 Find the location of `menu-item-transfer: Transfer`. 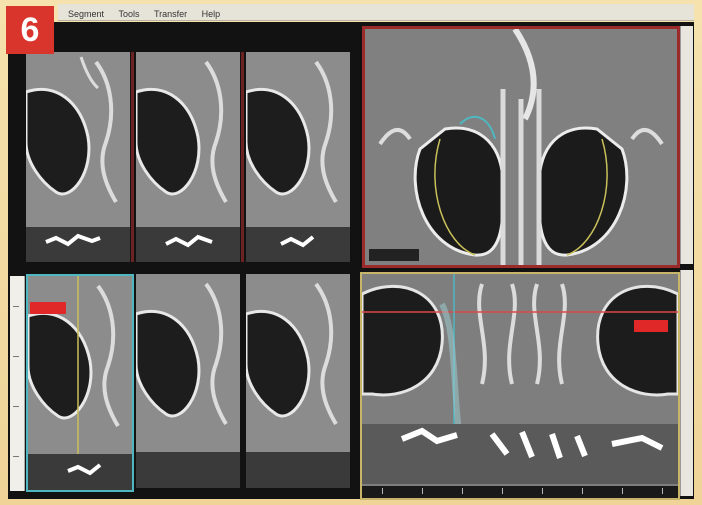

menu-item-transfer: Transfer is located at coordinates (170, 14).